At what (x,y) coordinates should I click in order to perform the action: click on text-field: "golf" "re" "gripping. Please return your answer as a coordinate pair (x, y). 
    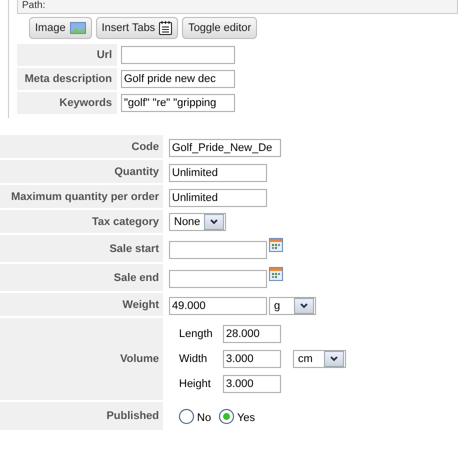
    Looking at the image, I should click on (178, 103).